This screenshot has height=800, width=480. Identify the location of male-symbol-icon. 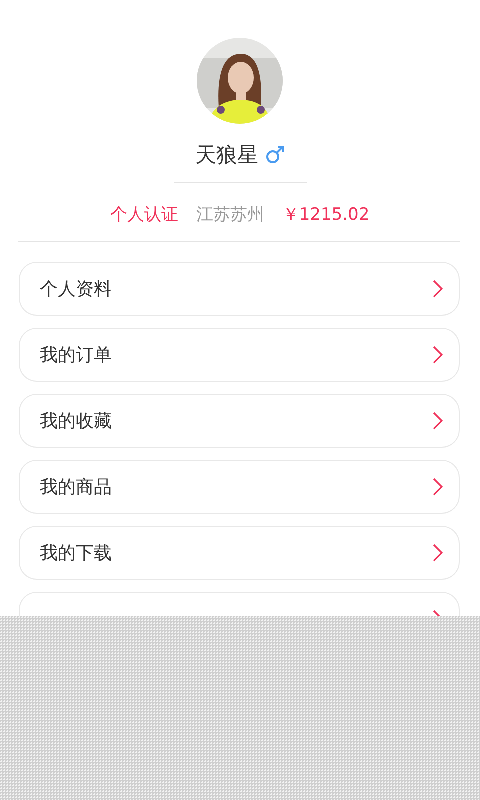
(274, 155).